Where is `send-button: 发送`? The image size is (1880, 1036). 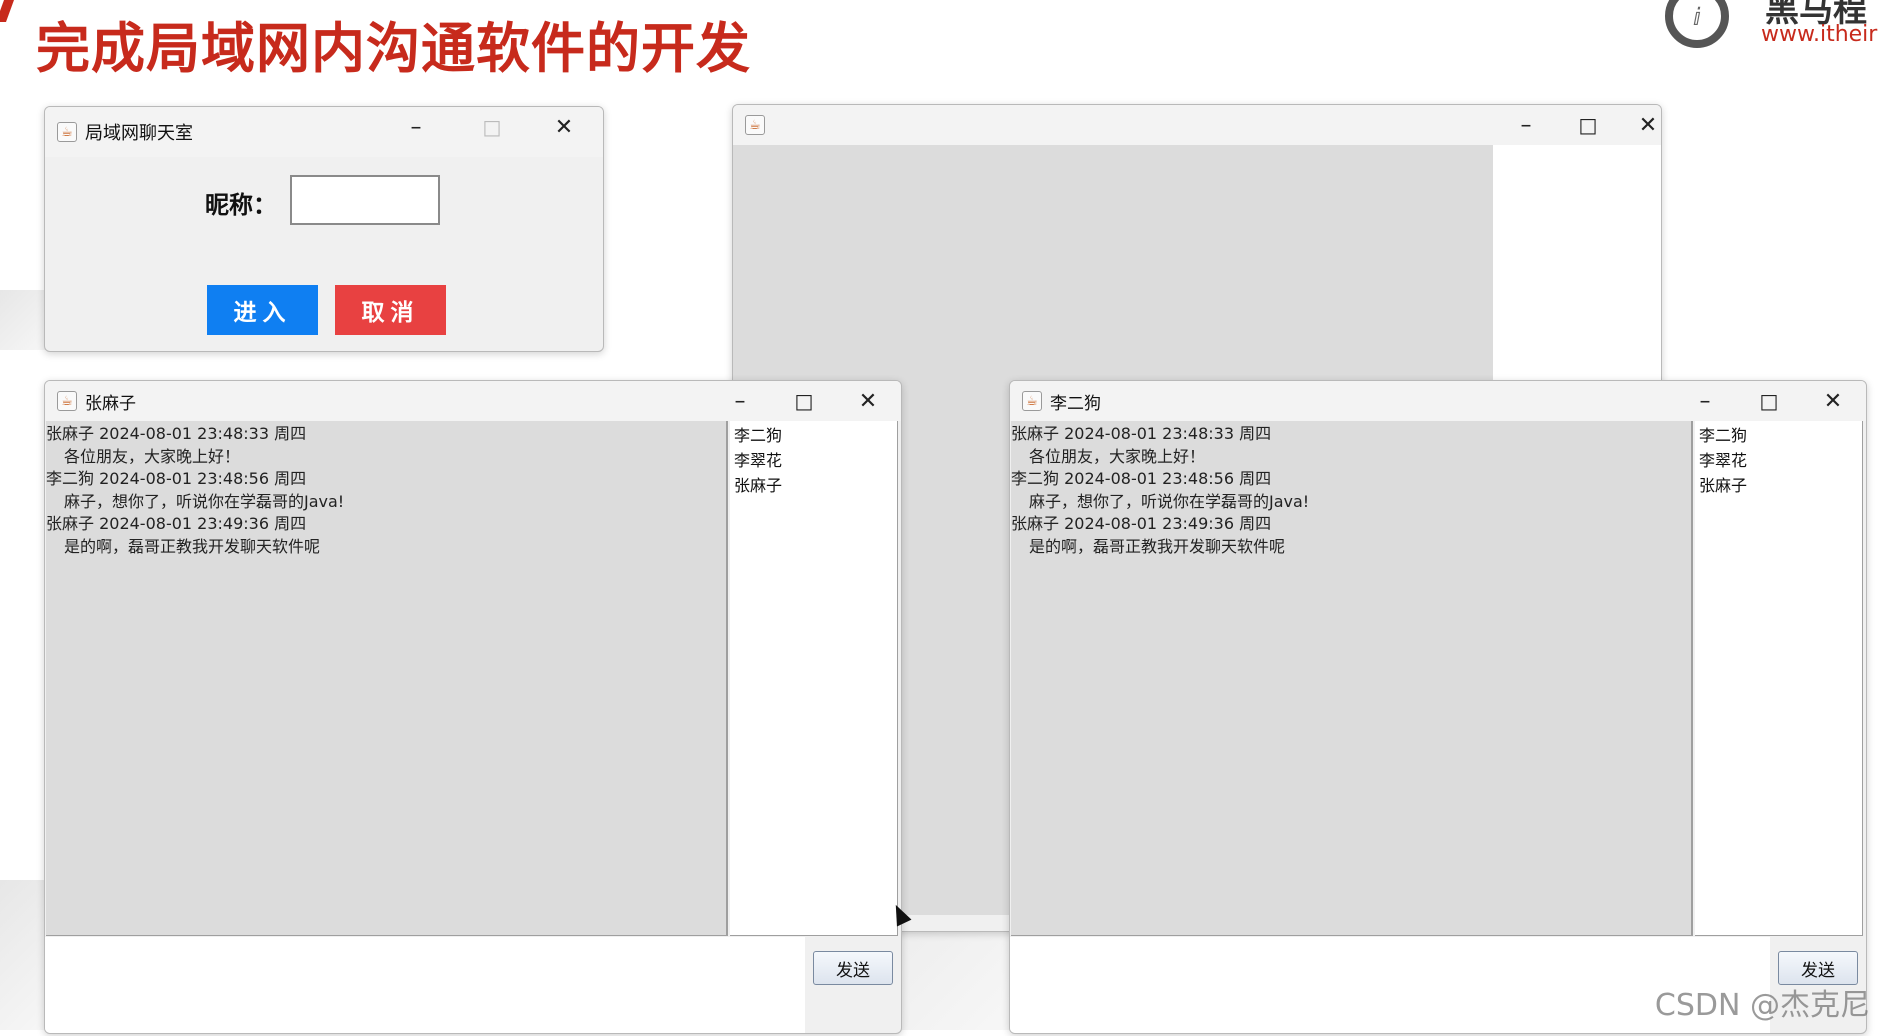 send-button: 发送 is located at coordinates (853, 968).